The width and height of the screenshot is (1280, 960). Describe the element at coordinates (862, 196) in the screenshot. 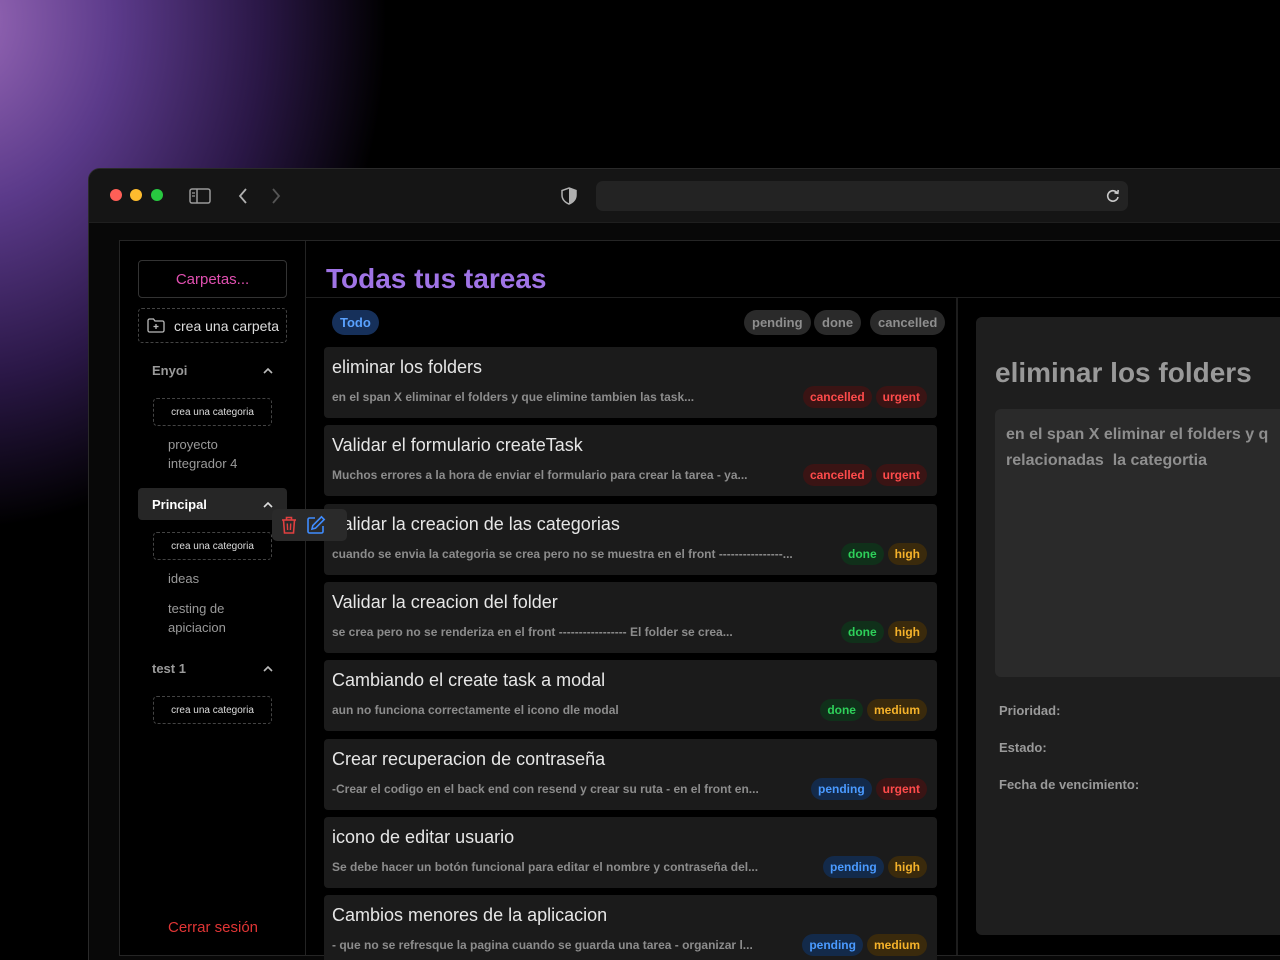

I see `address-bar` at that location.